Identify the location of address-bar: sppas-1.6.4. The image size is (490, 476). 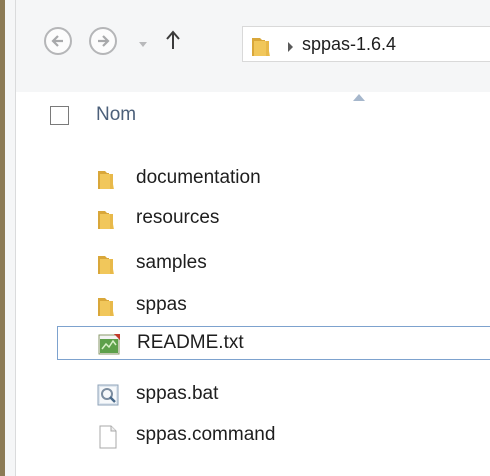
(366, 44).